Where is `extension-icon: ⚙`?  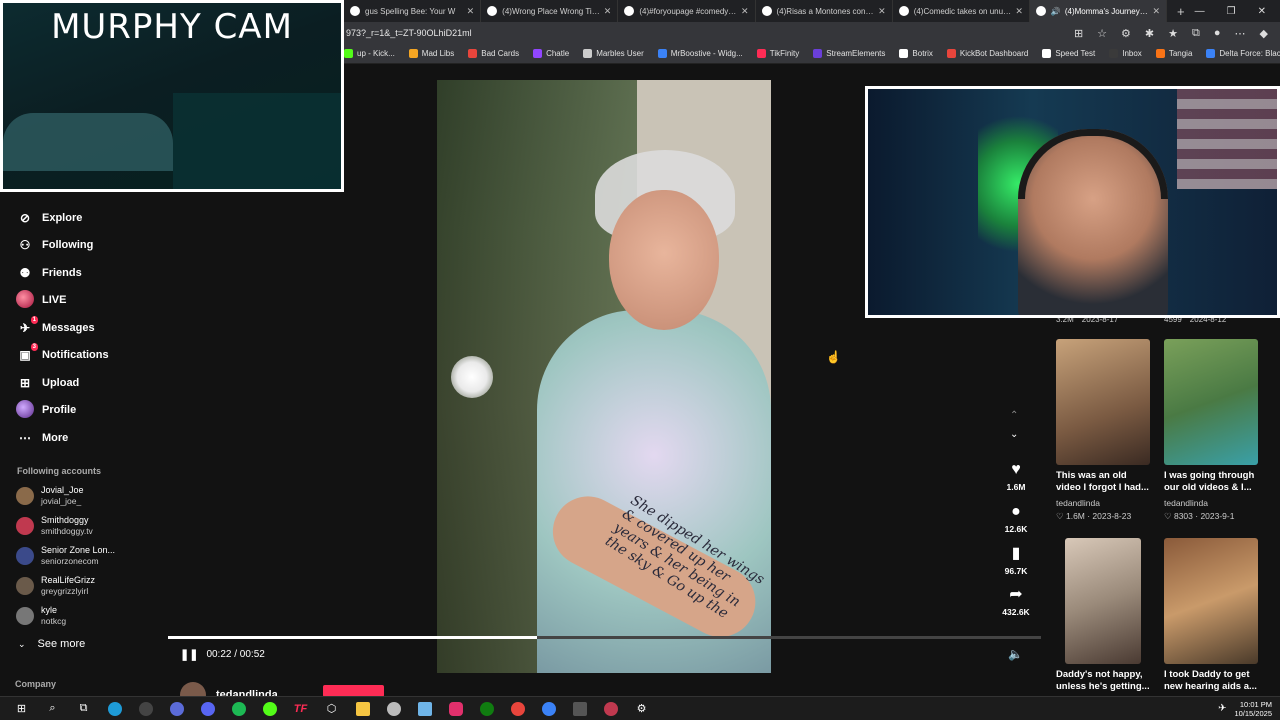 extension-icon: ⚙ is located at coordinates (1126, 33).